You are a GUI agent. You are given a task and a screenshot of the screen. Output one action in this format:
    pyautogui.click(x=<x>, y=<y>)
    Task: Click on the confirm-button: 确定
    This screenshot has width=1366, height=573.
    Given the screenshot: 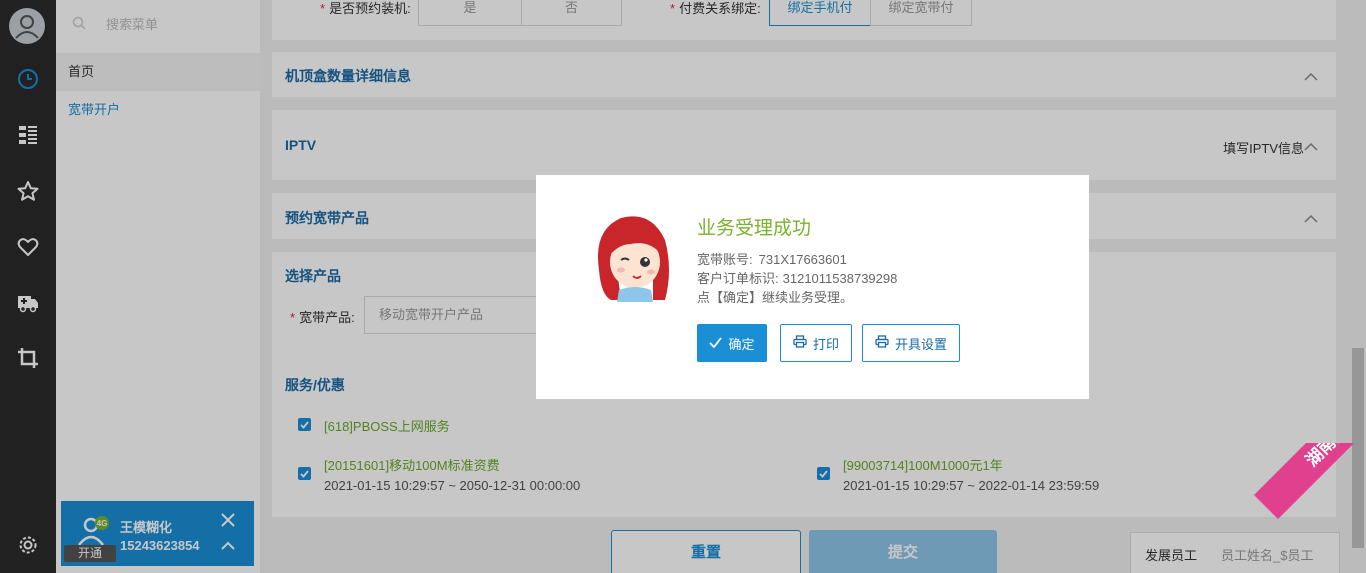 What is the action you would take?
    pyautogui.click(x=732, y=343)
    